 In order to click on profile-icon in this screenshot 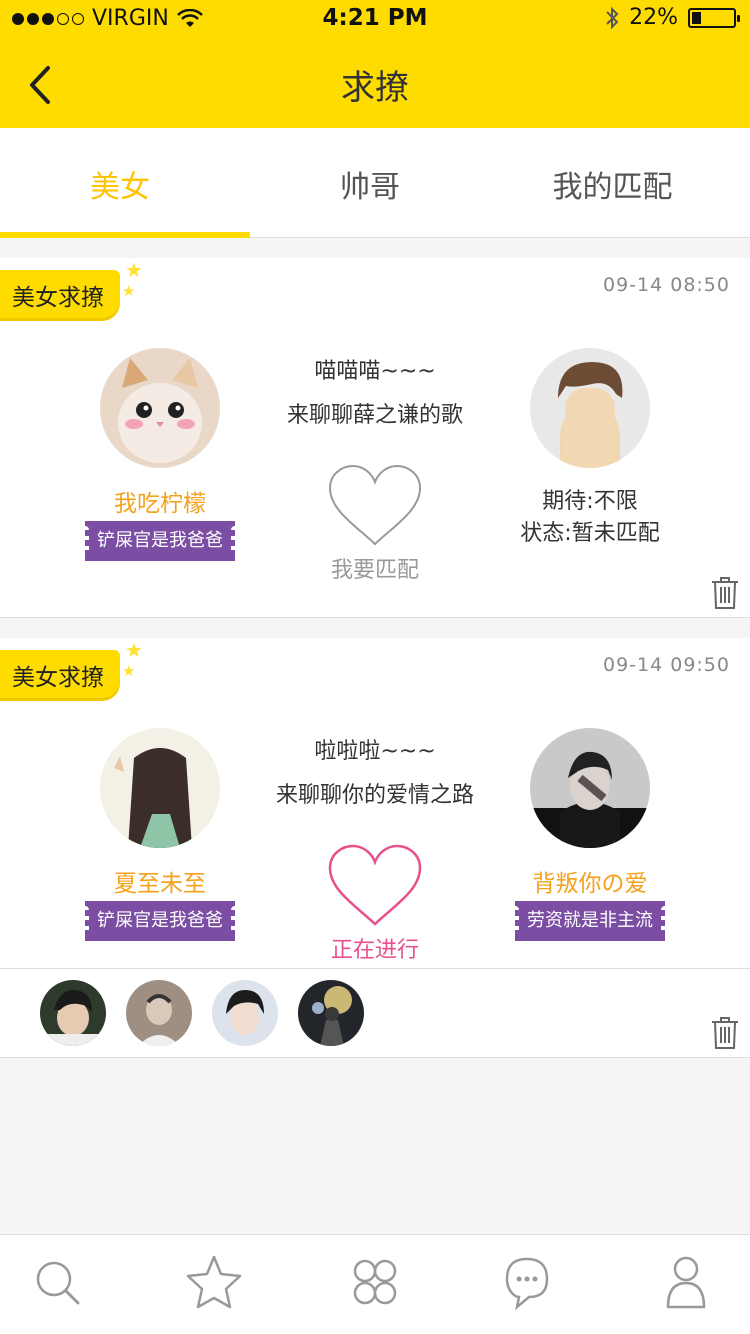, I will do `click(686, 1284)`.